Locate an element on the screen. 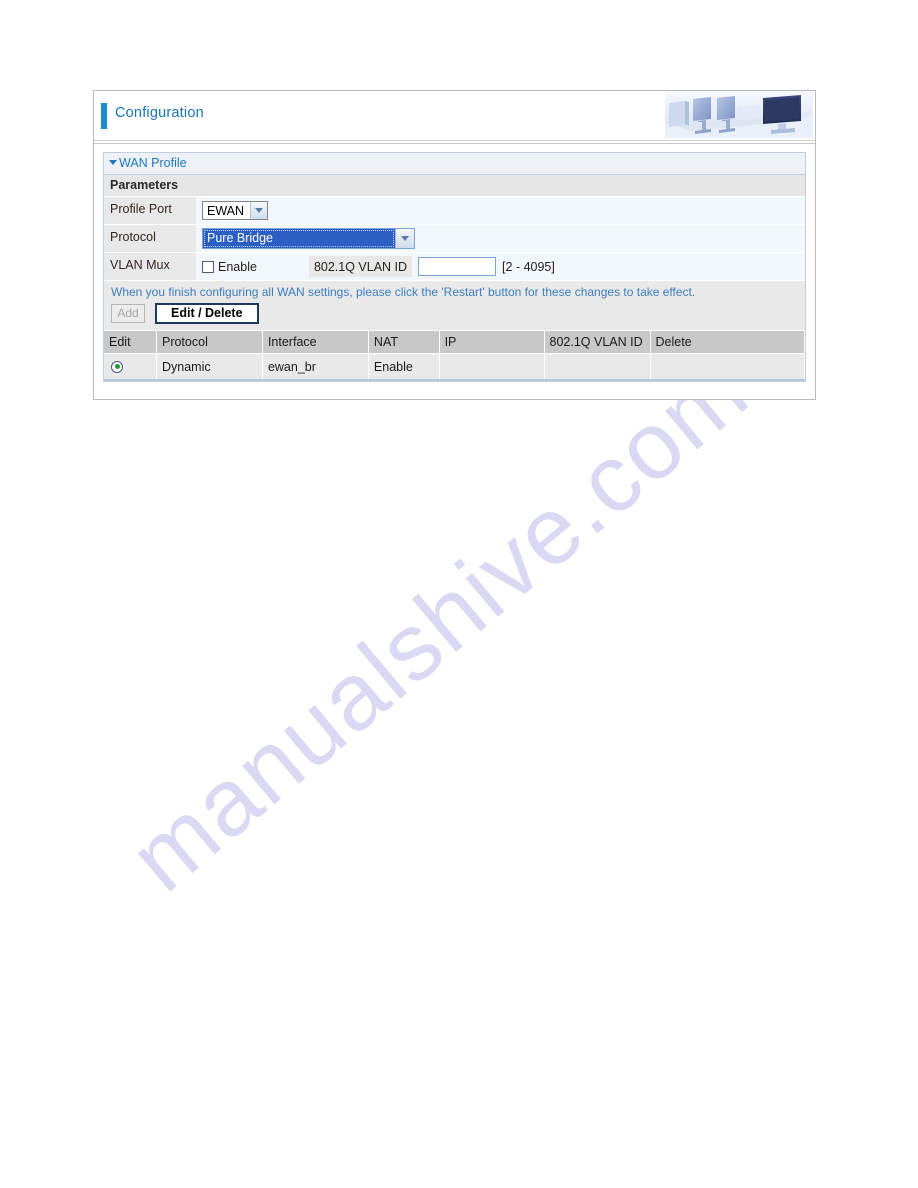 This screenshot has width=918, height=1188. protocol-select: Pure Bridge is located at coordinates (308, 238).